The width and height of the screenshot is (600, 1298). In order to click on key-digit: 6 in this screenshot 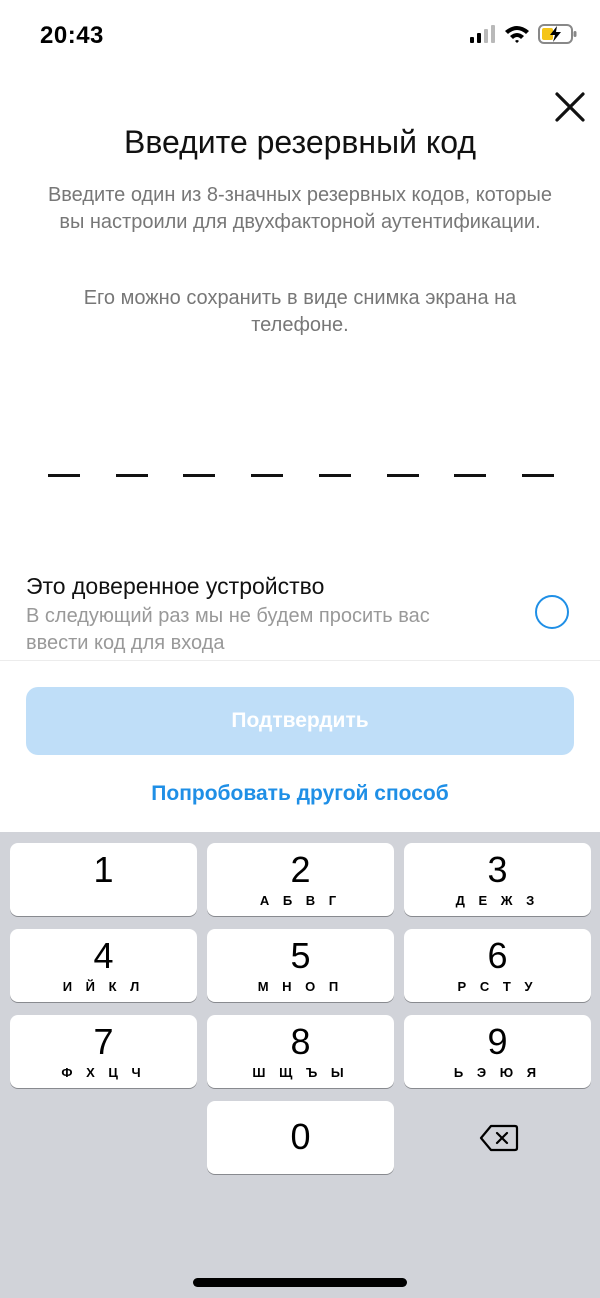, I will do `click(497, 955)`.